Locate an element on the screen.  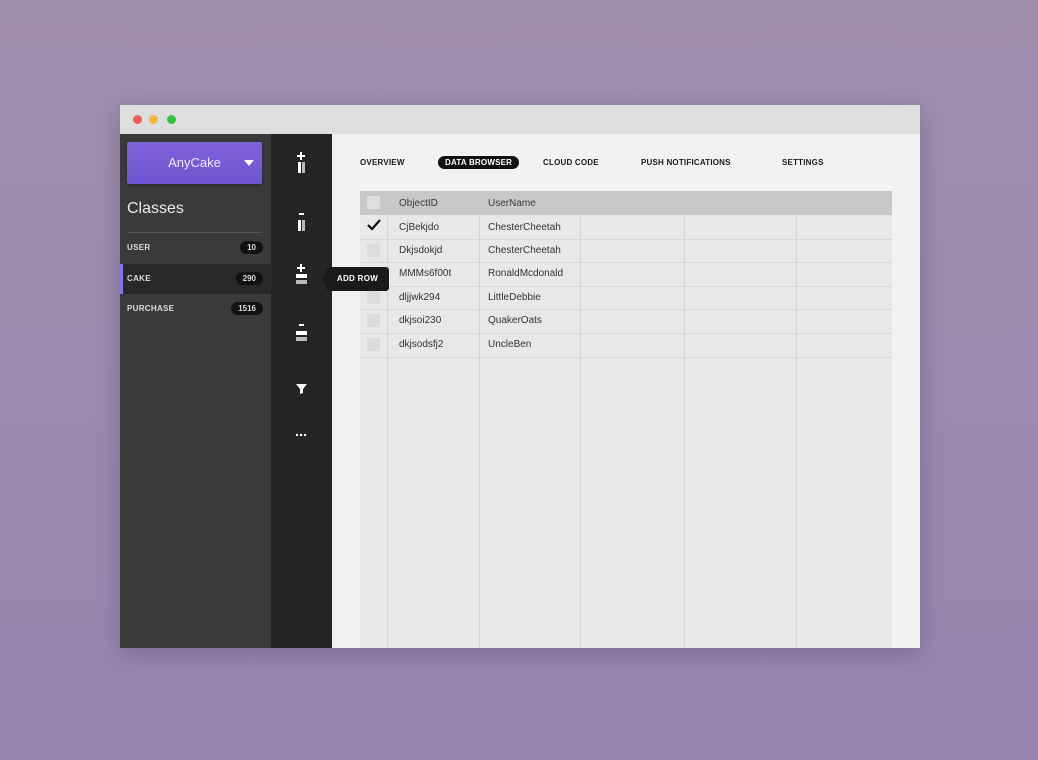
cell-username: LittleDebbie is located at coordinates (514, 297).